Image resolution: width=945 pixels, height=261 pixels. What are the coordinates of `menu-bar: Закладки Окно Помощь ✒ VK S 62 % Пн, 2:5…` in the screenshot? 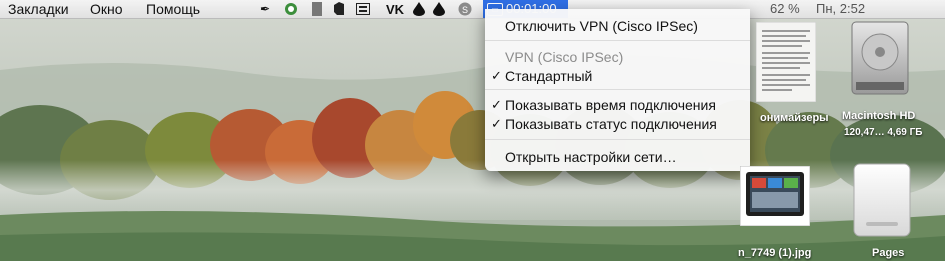 It's located at (472, 9).